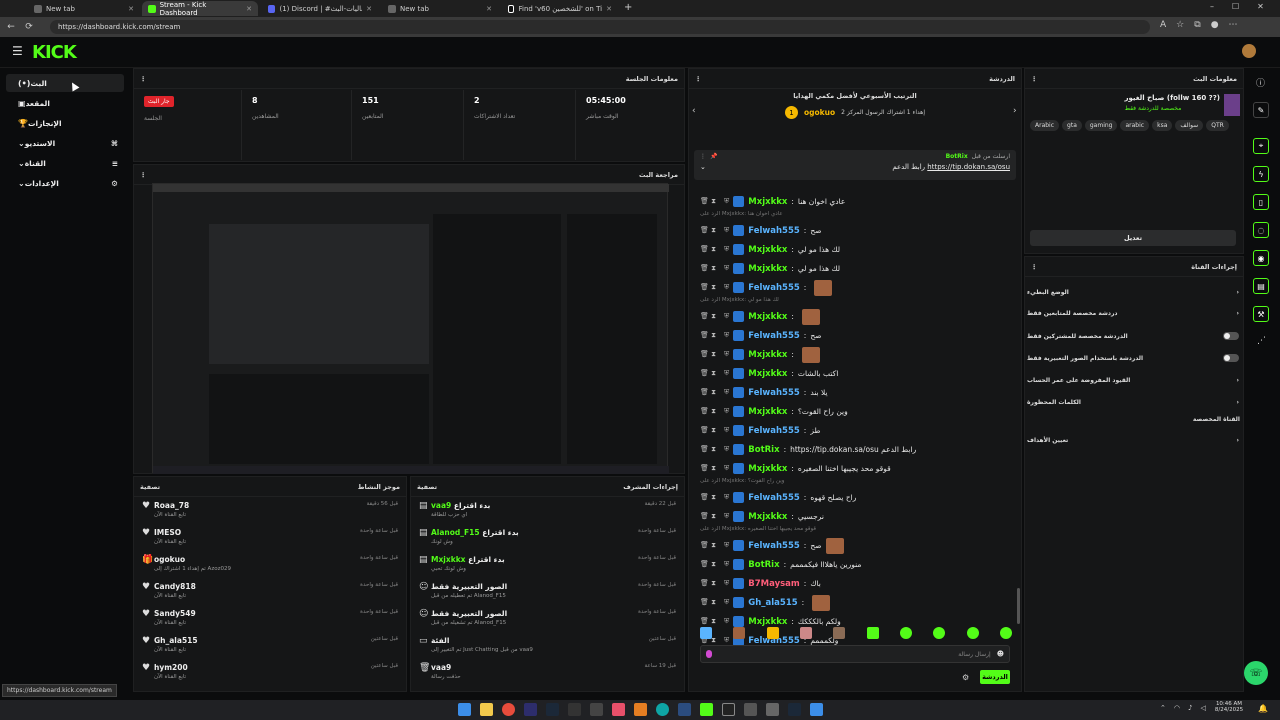 Image resolution: width=1280 pixels, height=720 pixels. Describe the element at coordinates (1163, 708) in the screenshot. I see `chevron-up-icon: ⌃` at that location.